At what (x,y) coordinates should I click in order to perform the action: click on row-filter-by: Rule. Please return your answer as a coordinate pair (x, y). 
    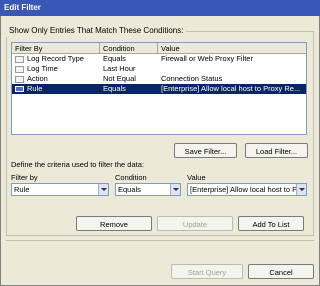
    Looking at the image, I should click on (35, 88).